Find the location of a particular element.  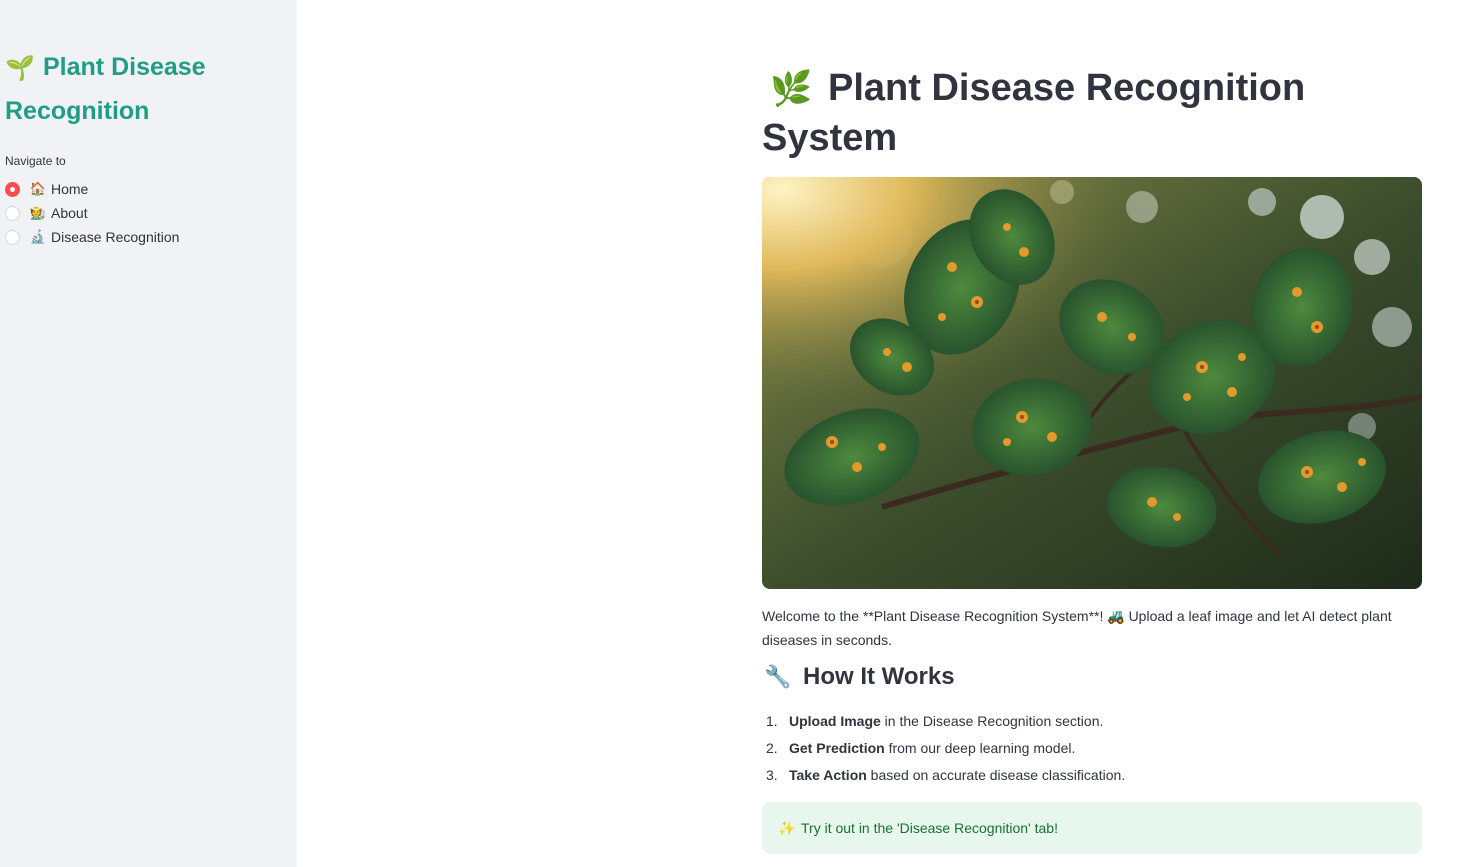

step-text: in the Disease Recognition section. is located at coordinates (992, 721).